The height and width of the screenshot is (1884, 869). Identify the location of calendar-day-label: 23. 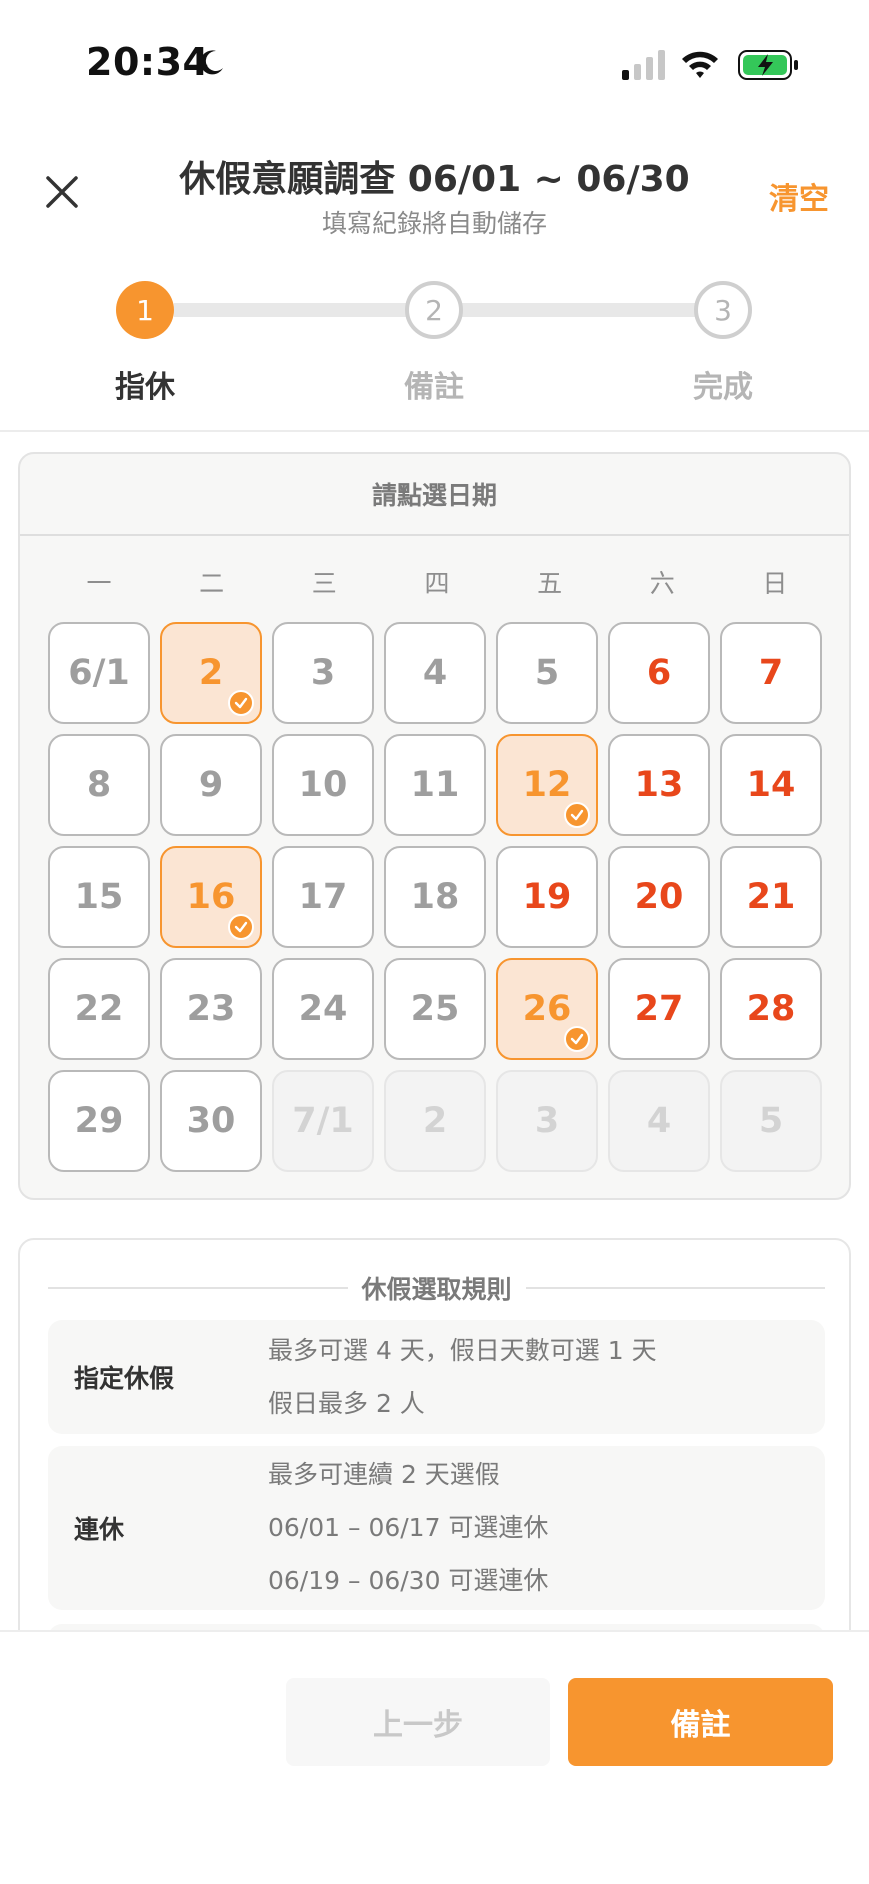
(211, 1009).